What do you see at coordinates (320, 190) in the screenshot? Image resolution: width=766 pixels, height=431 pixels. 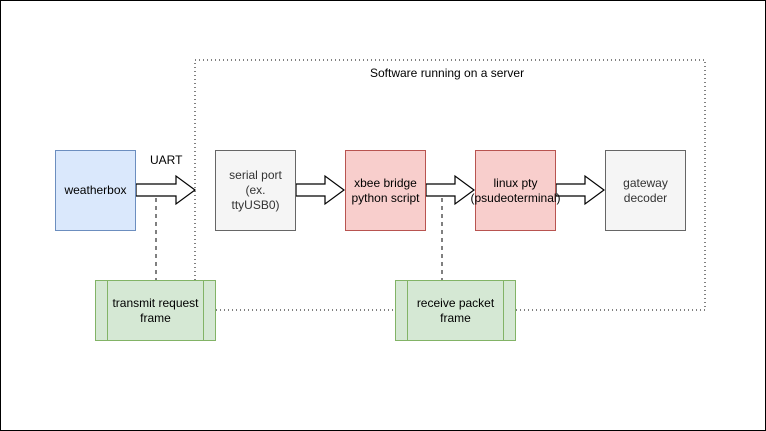 I see `arrow-serial-to-xbee` at bounding box center [320, 190].